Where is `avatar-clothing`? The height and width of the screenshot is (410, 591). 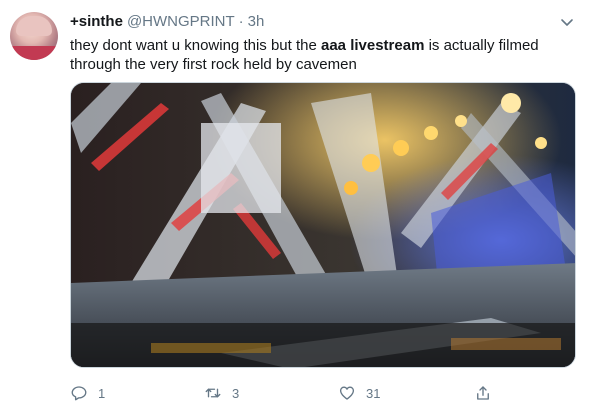 avatar-clothing is located at coordinates (34, 53).